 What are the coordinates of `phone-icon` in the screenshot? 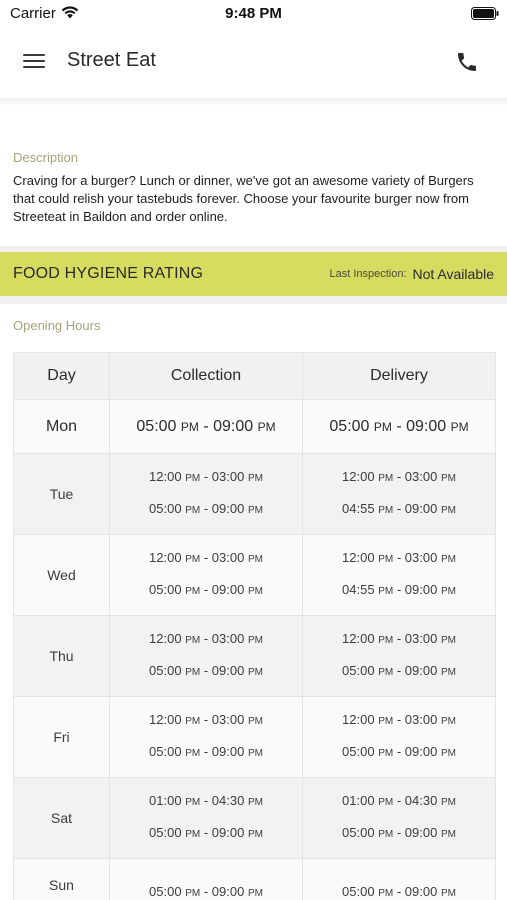 It's located at (467, 62).